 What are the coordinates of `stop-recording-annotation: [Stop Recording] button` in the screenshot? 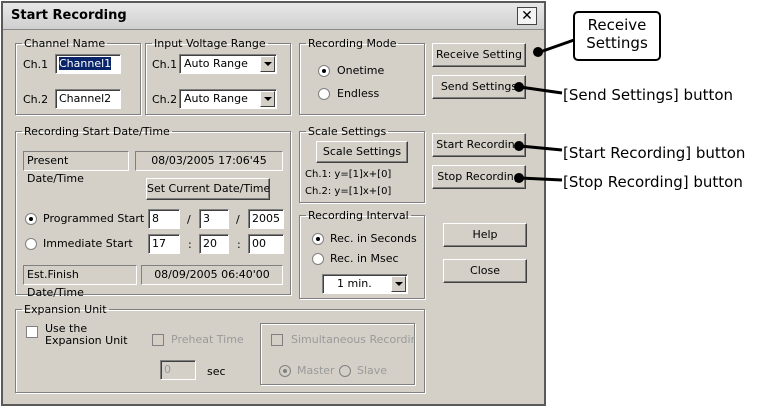 It's located at (653, 182).